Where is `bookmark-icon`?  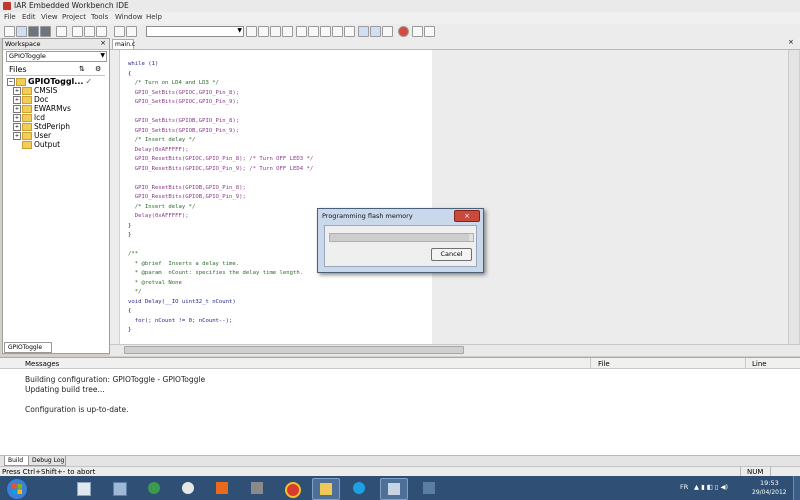
bookmark-icon is located at coordinates (313, 31).